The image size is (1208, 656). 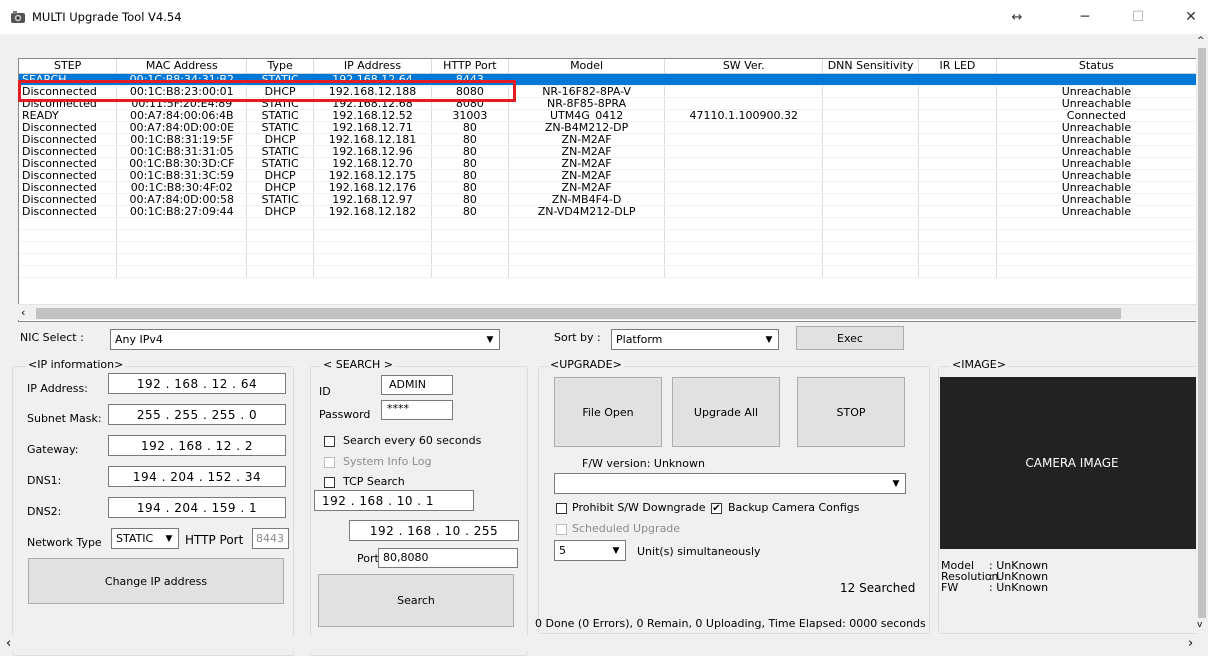 I want to click on scroll-up-icon: ^, so click(x=1201, y=41).